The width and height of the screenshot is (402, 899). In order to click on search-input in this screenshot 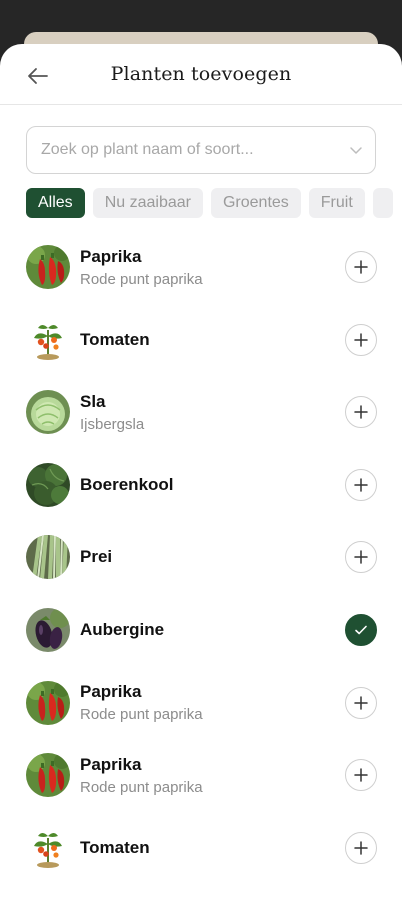, I will do `click(194, 150)`.